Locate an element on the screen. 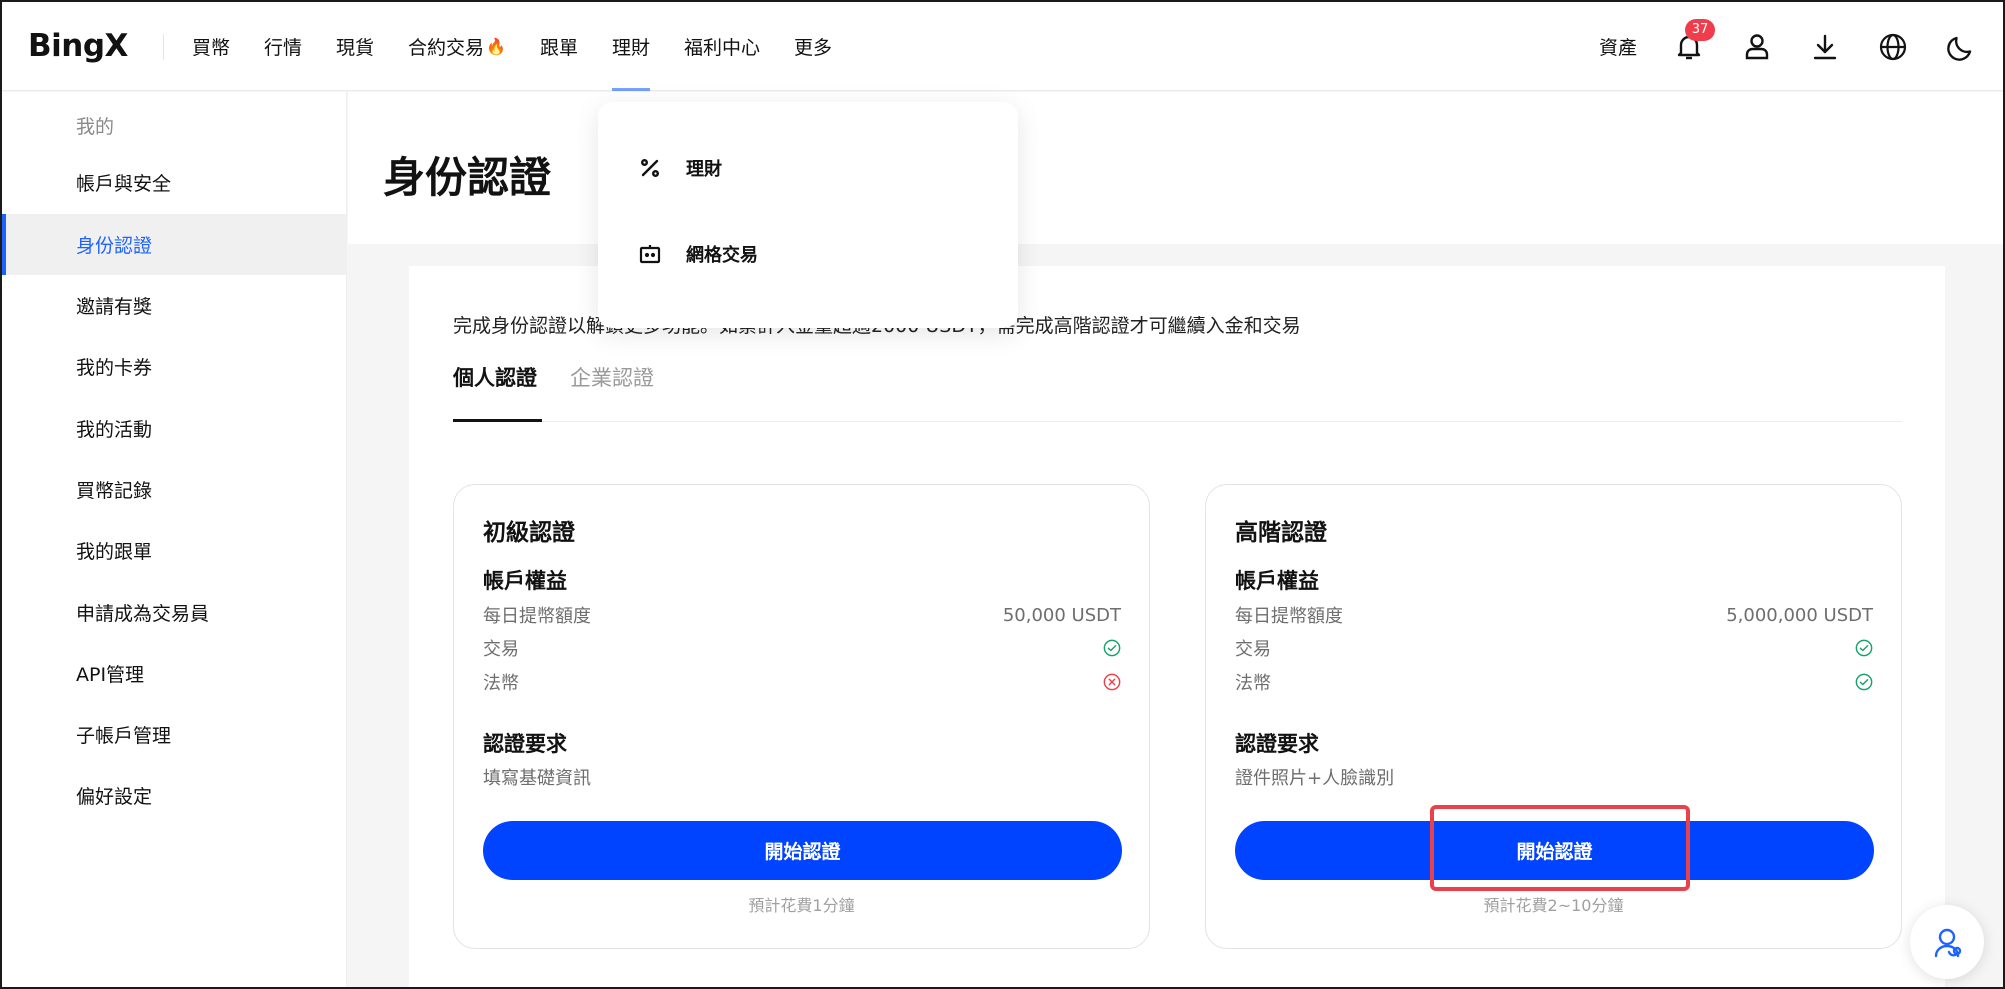 The height and width of the screenshot is (989, 2005). download-icon is located at coordinates (1825, 46).